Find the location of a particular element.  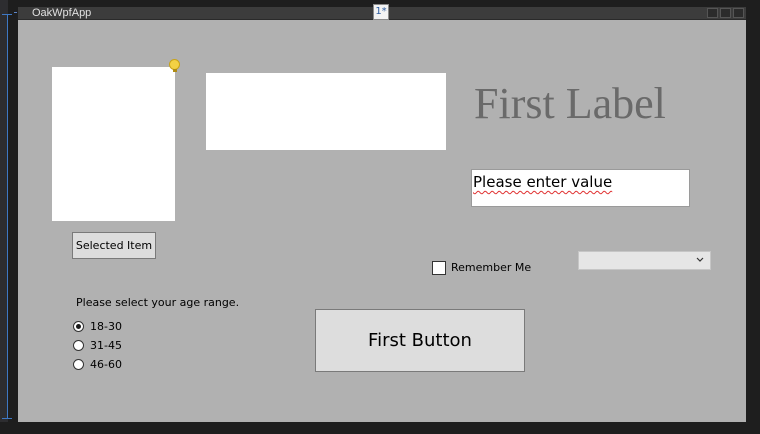

combo-box is located at coordinates (644, 260).